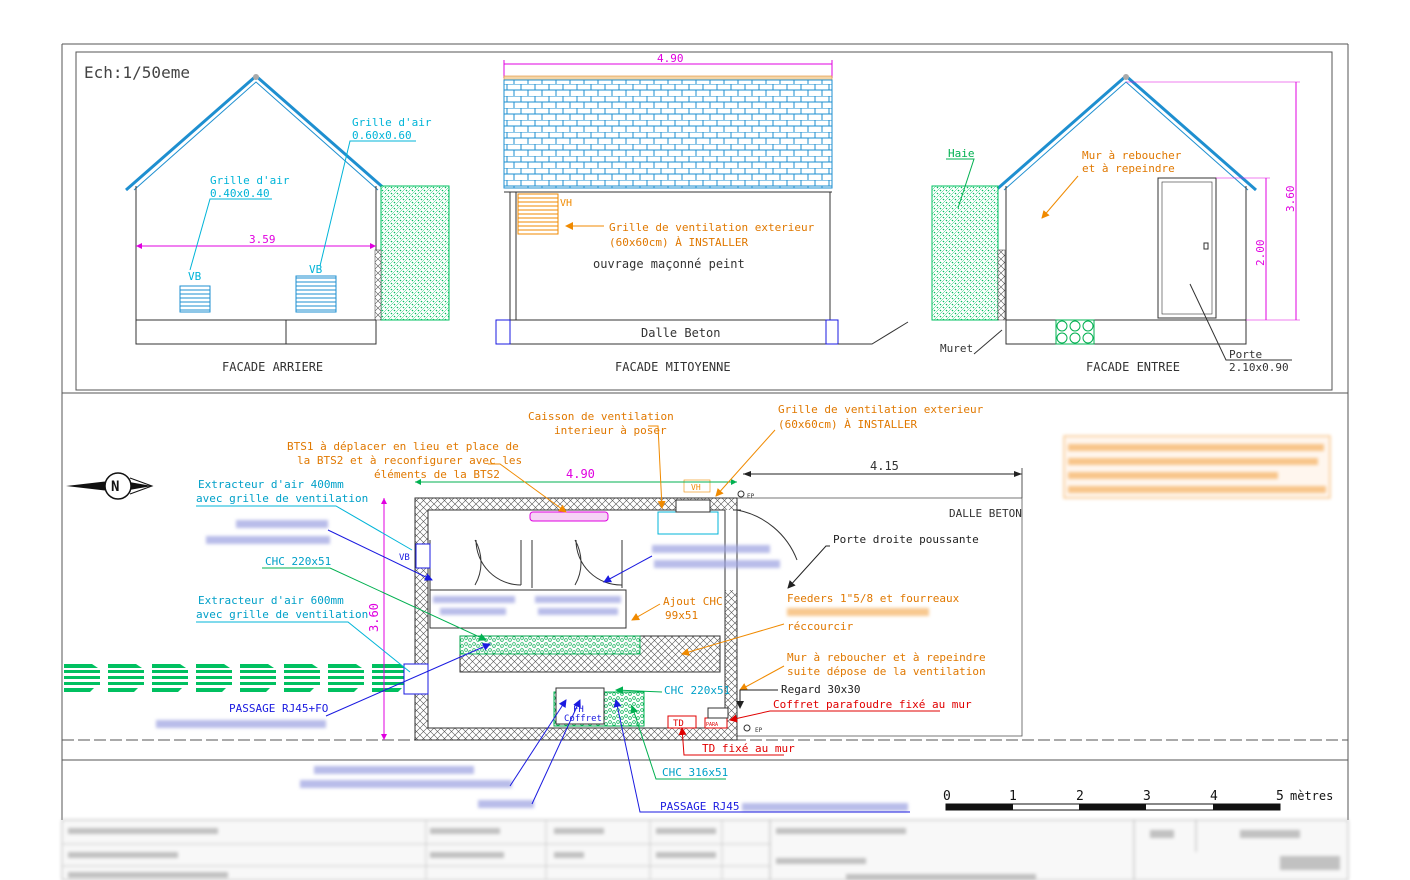 This screenshot has width=1410, height=880. What do you see at coordinates (1147, 796) in the screenshot?
I see `scale-tick-3: 3` at bounding box center [1147, 796].